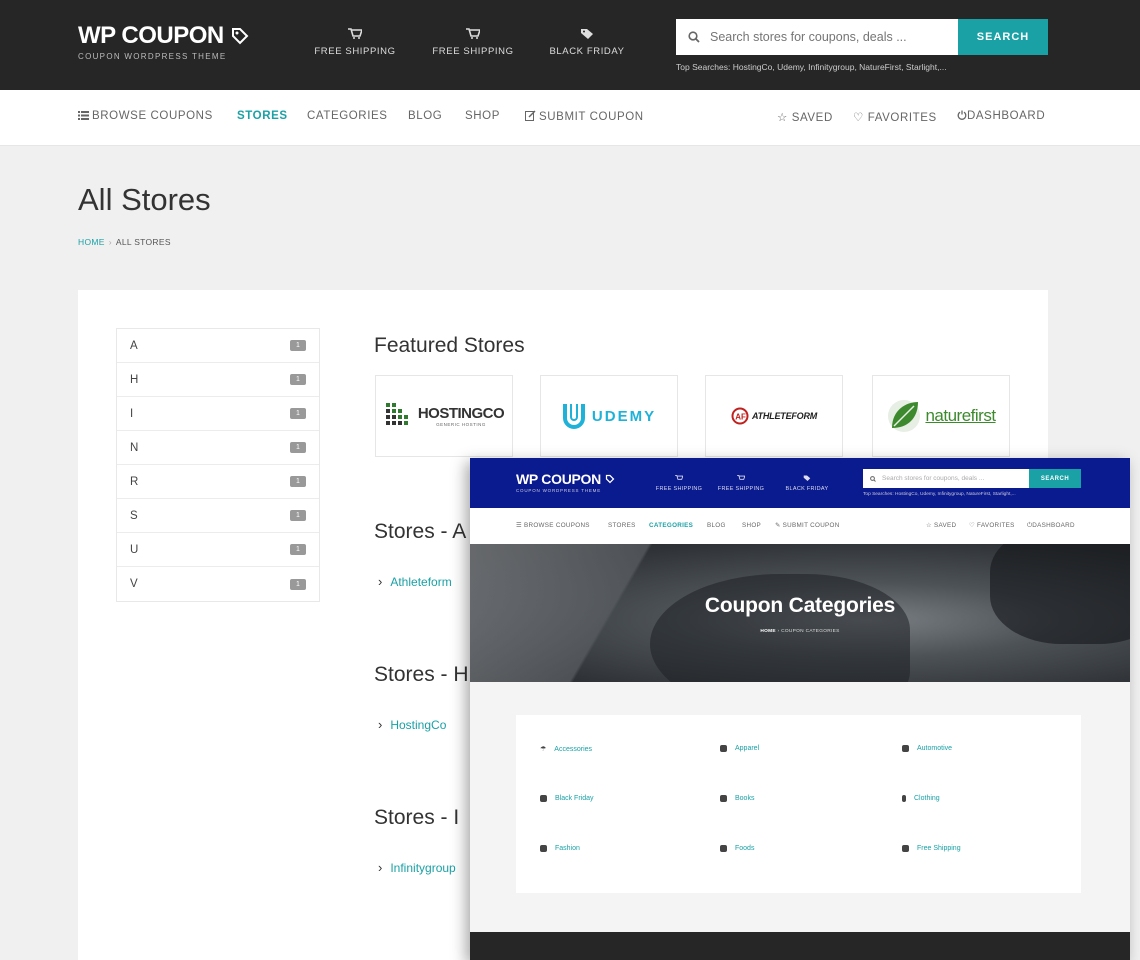 The width and height of the screenshot is (1140, 960). Describe the element at coordinates (543, 848) in the screenshot. I see `megaphone-icon` at that location.